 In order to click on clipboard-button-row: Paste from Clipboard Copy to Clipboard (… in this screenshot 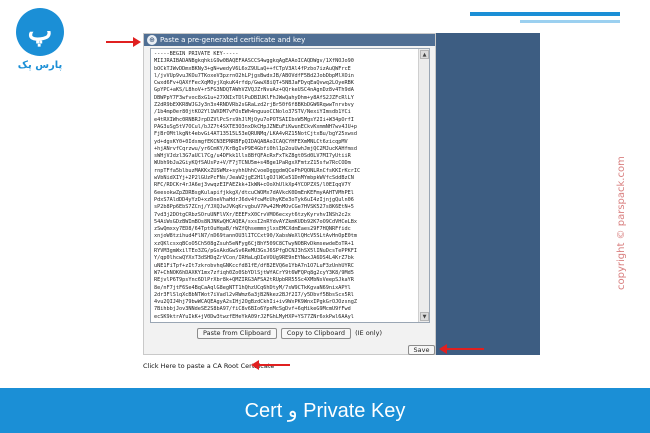, I will do `click(289, 333)`.